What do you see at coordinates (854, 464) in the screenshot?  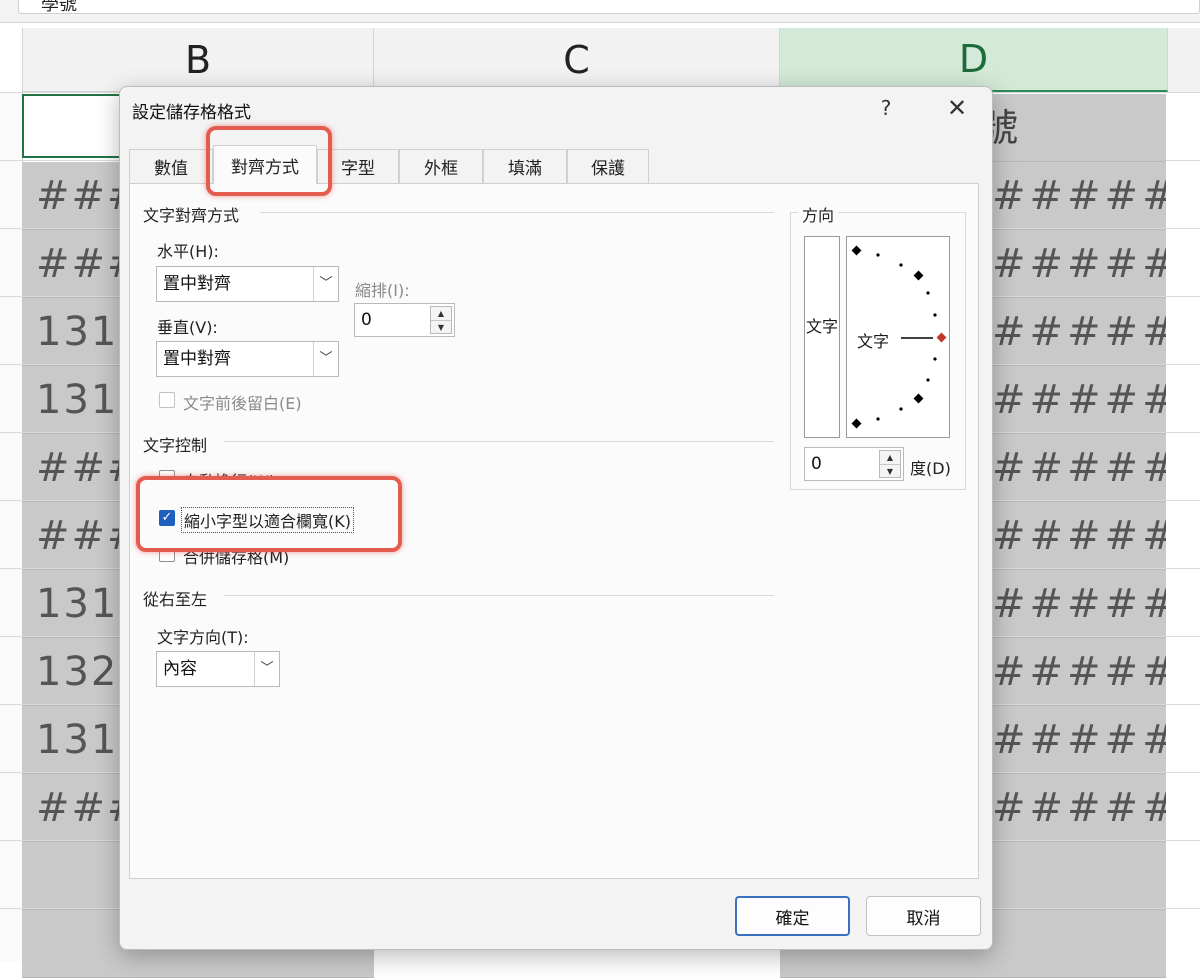 I see `degrees-stepper: 0 ▲ ▼` at bounding box center [854, 464].